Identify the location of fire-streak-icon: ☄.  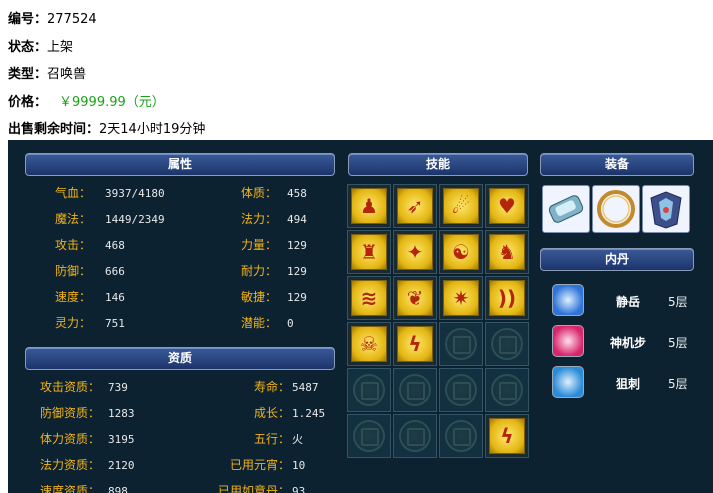
(461, 206).